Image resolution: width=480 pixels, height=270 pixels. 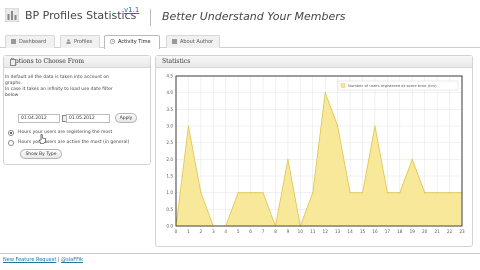 What do you see at coordinates (250, 231) in the screenshot?
I see `x-tick-label: 6` at bounding box center [250, 231].